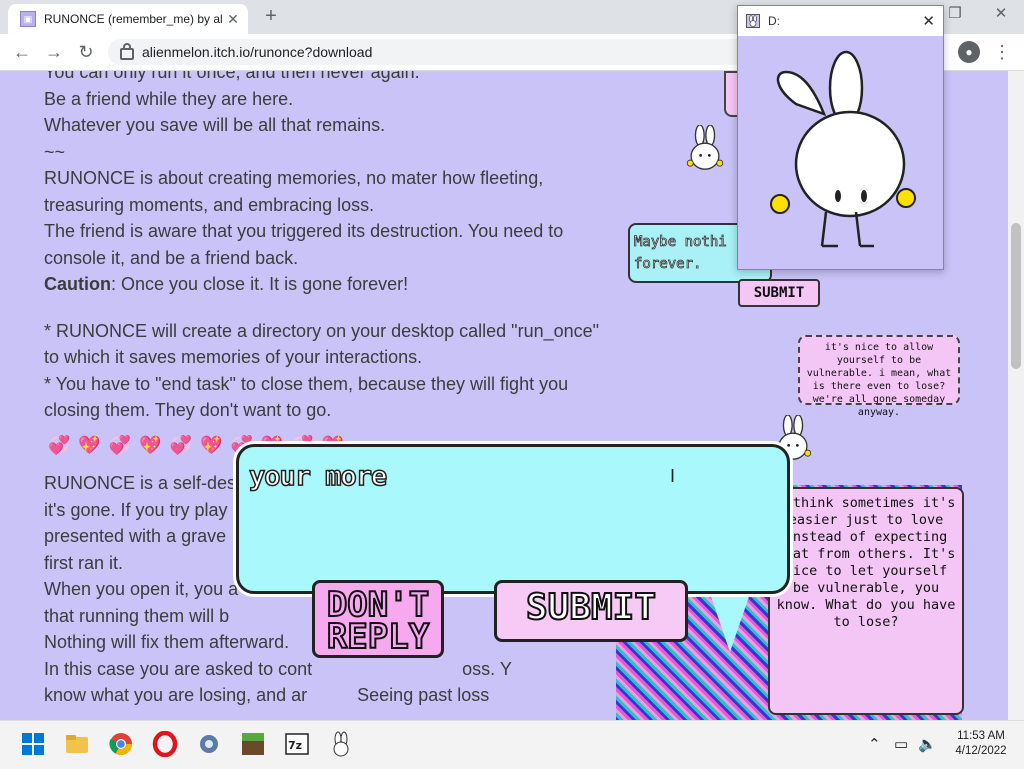 The height and width of the screenshot is (769, 1024). I want to click on clock-time: 11:53 AM, so click(981, 736).